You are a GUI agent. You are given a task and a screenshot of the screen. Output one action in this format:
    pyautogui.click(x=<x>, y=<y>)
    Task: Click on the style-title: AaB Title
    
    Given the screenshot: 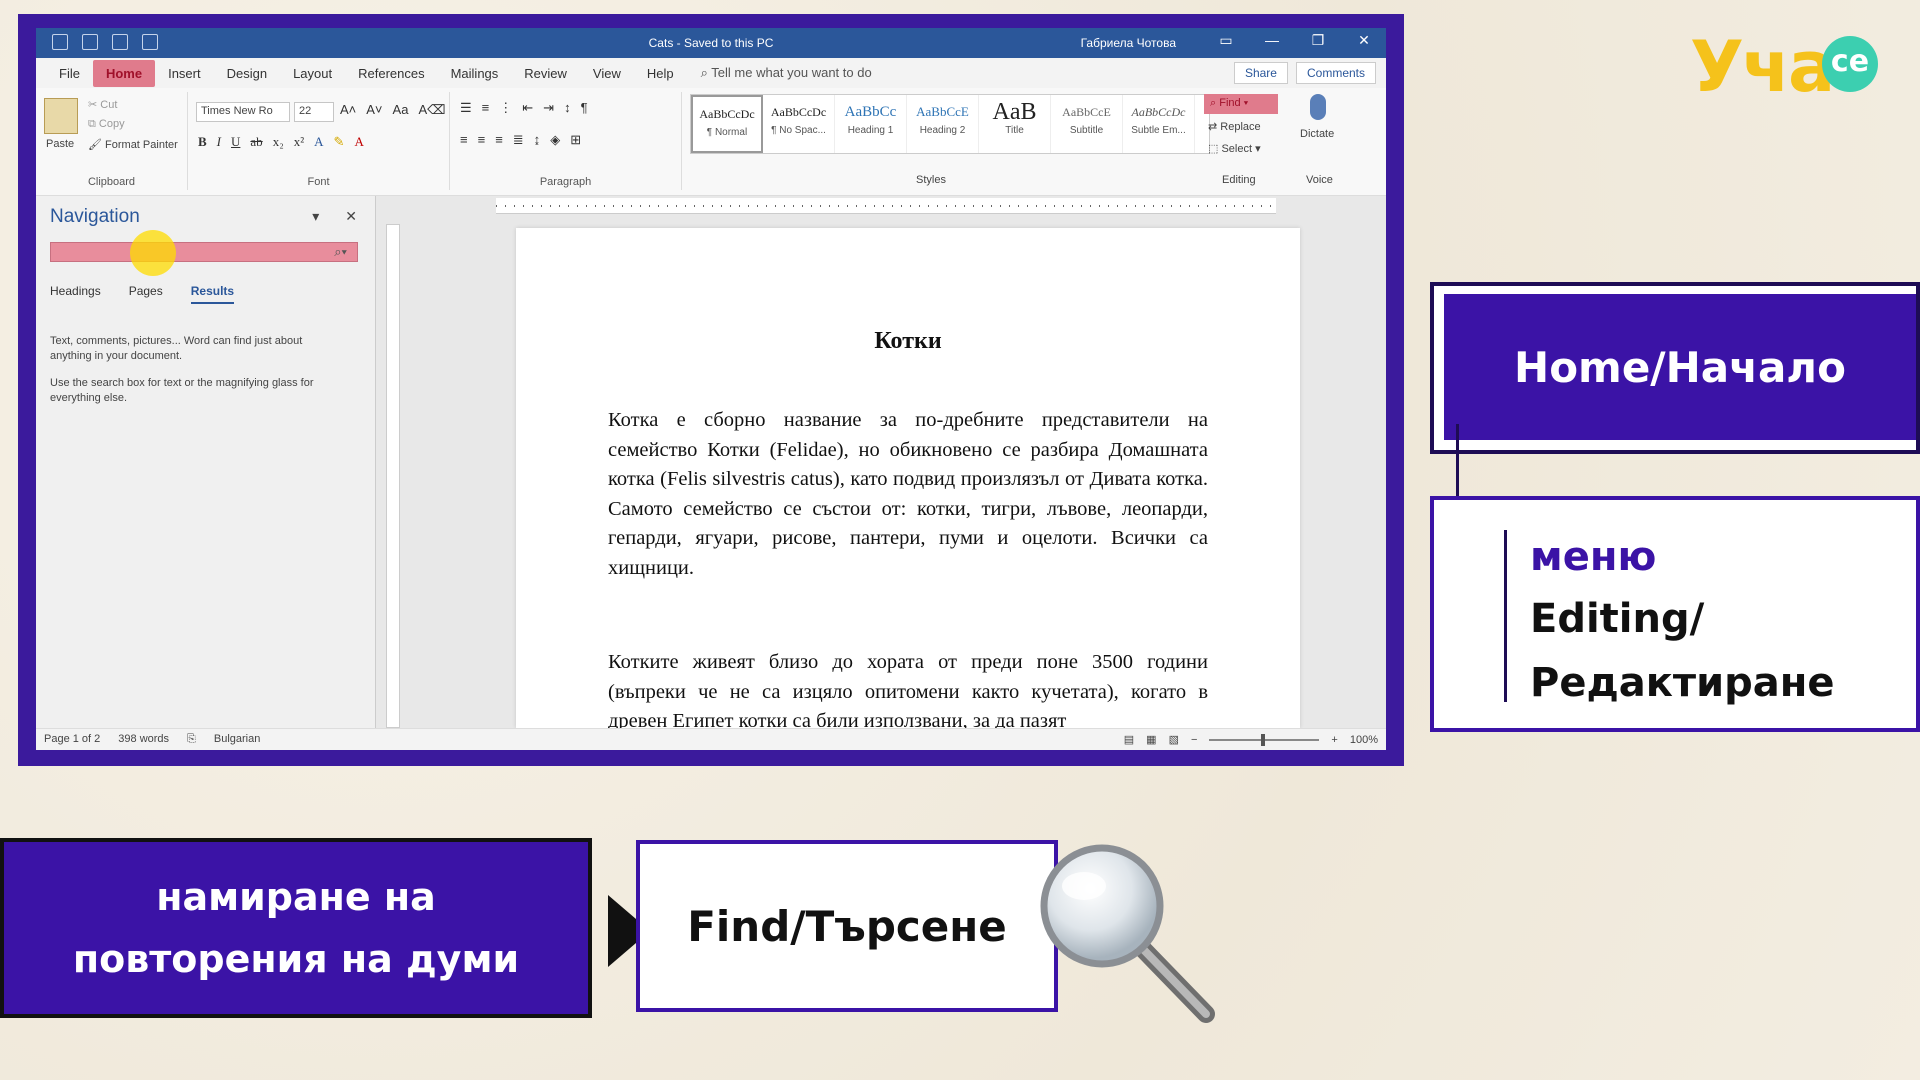 What is the action you would take?
    pyautogui.click(x=1015, y=124)
    